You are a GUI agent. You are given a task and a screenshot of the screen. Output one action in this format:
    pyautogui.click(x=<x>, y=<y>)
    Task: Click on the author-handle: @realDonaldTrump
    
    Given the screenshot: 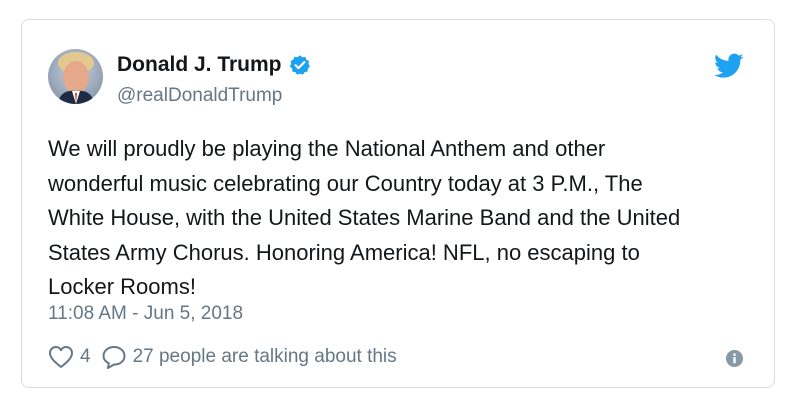 What is the action you would take?
    pyautogui.click(x=199, y=96)
    